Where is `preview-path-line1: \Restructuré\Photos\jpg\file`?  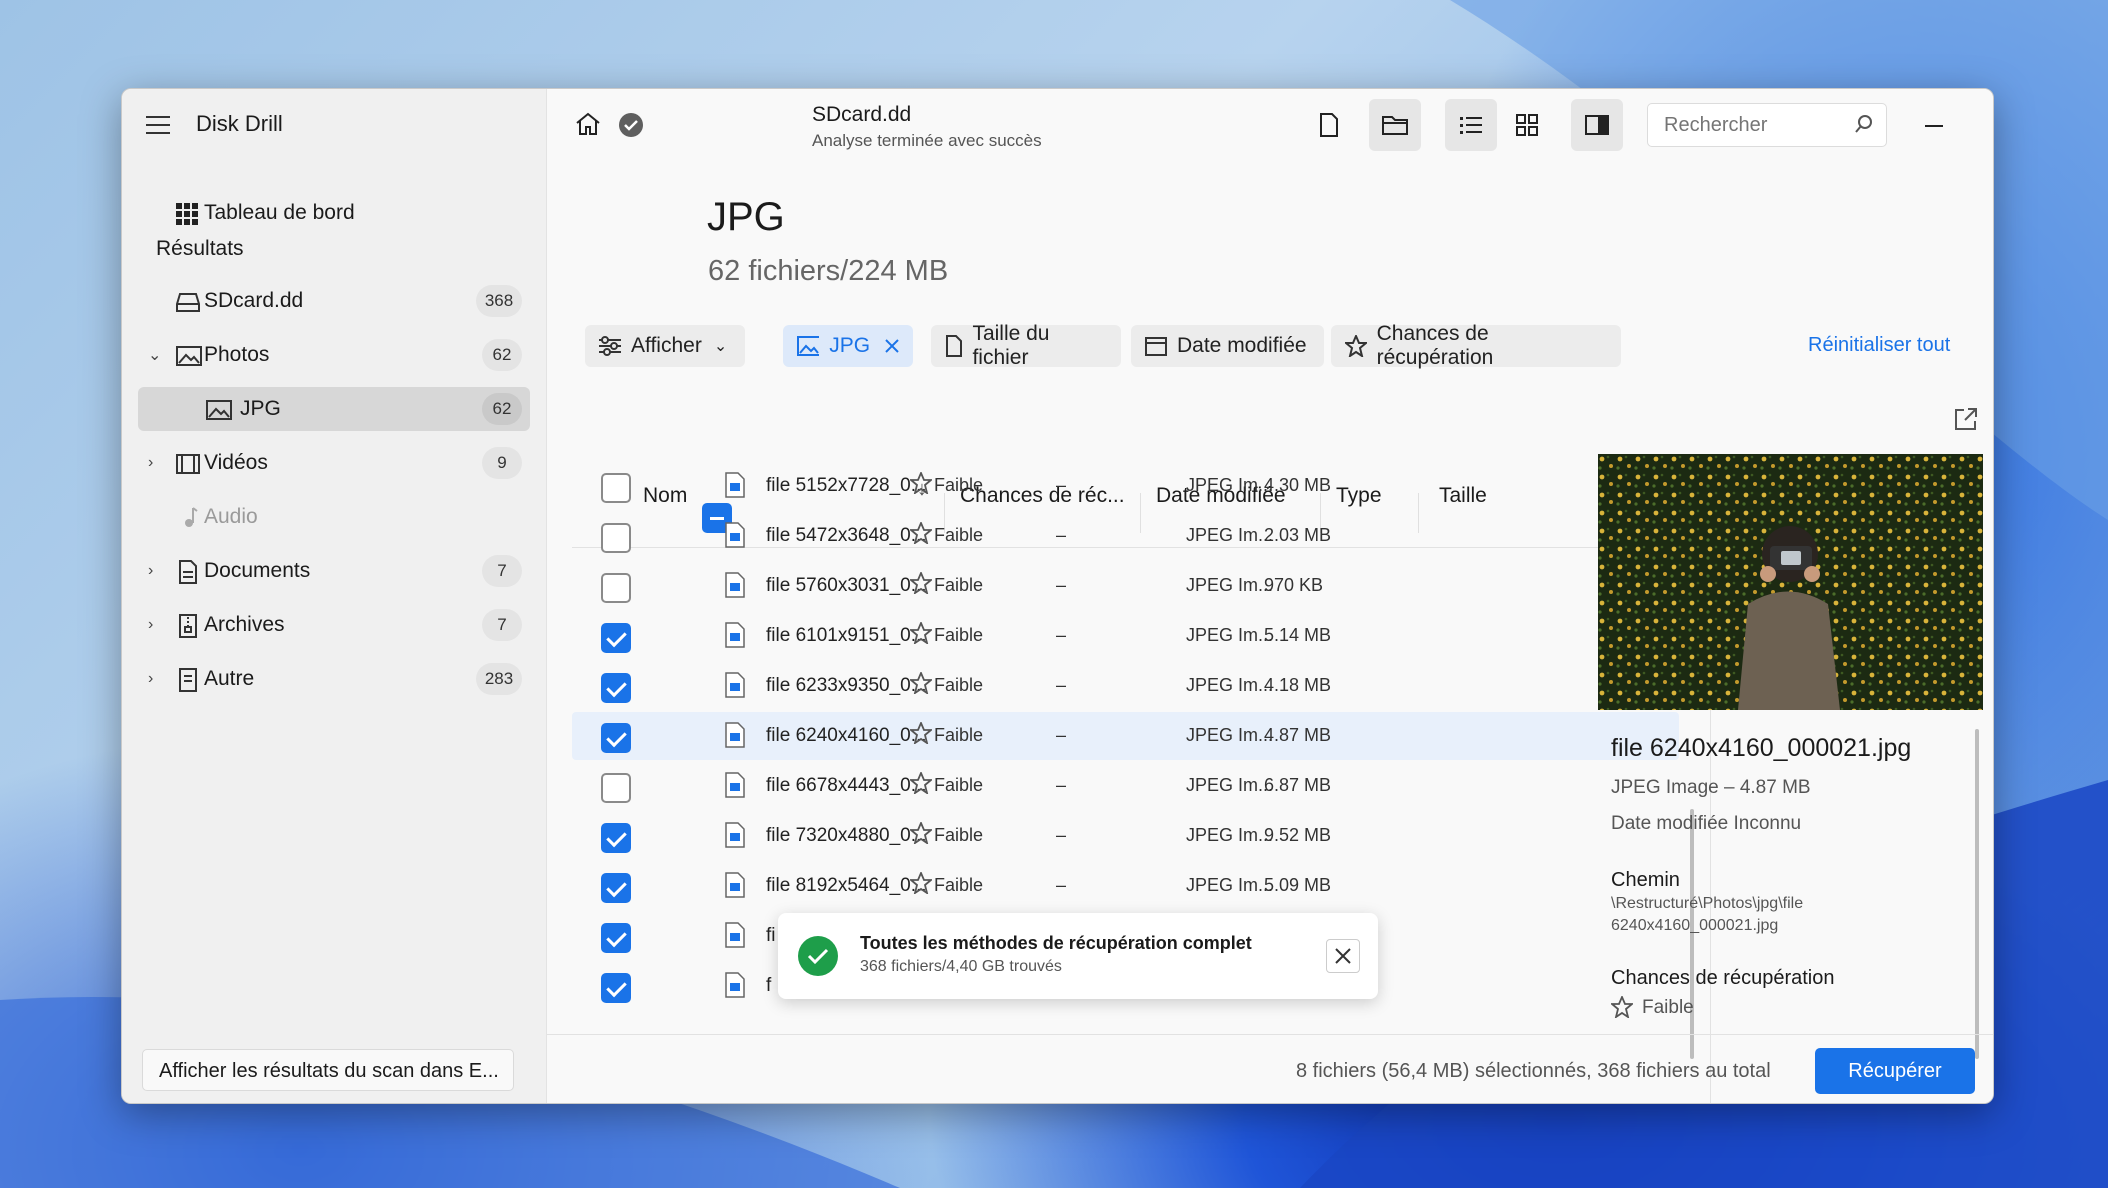
preview-path-line1: \Restructuré\Photos\jpg\file is located at coordinates (1707, 903).